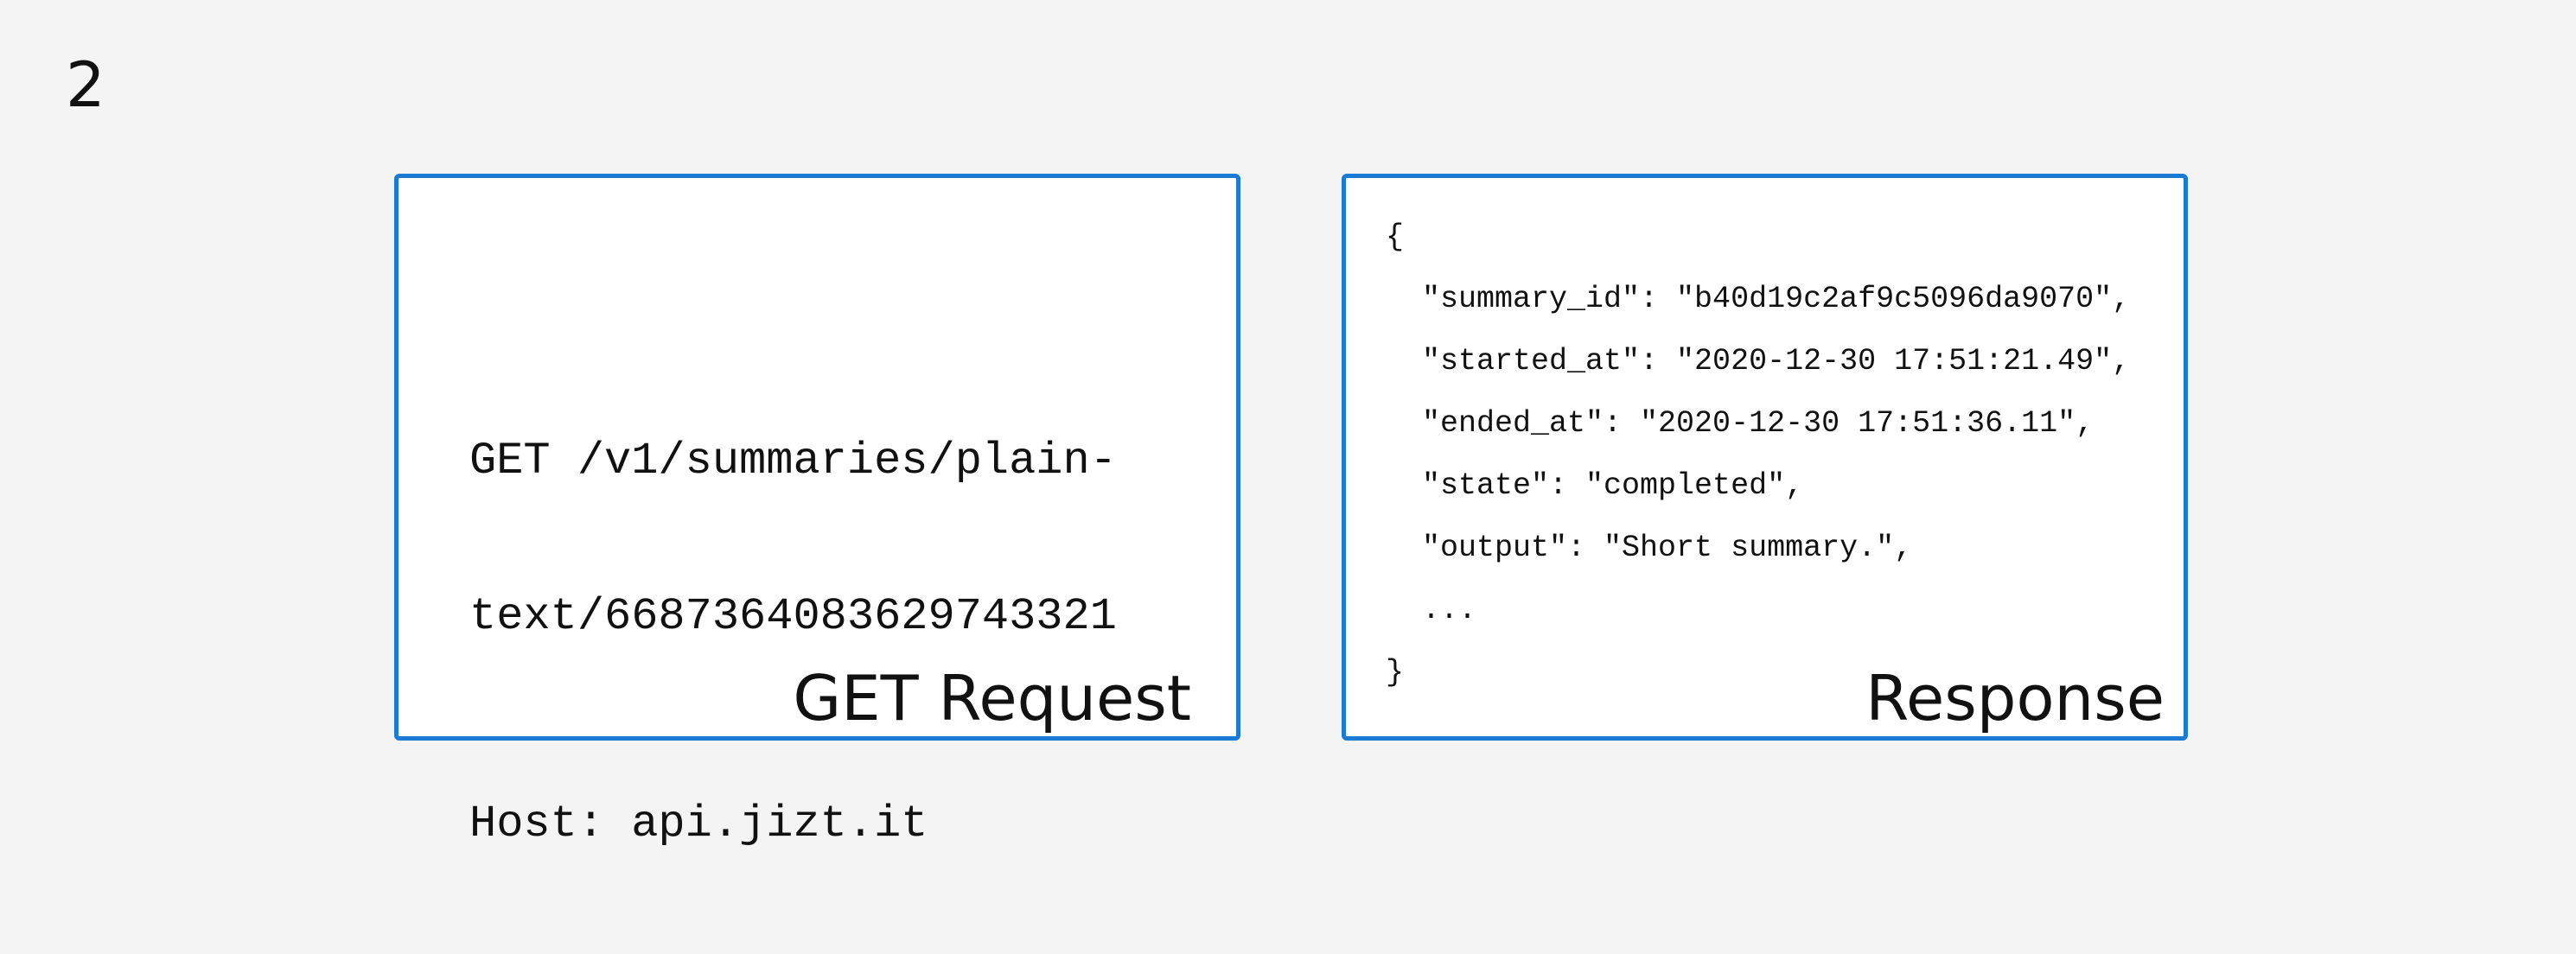 The width and height of the screenshot is (2576, 954). Describe the element at coordinates (2015, 698) in the screenshot. I see `response-caption: Response` at that location.